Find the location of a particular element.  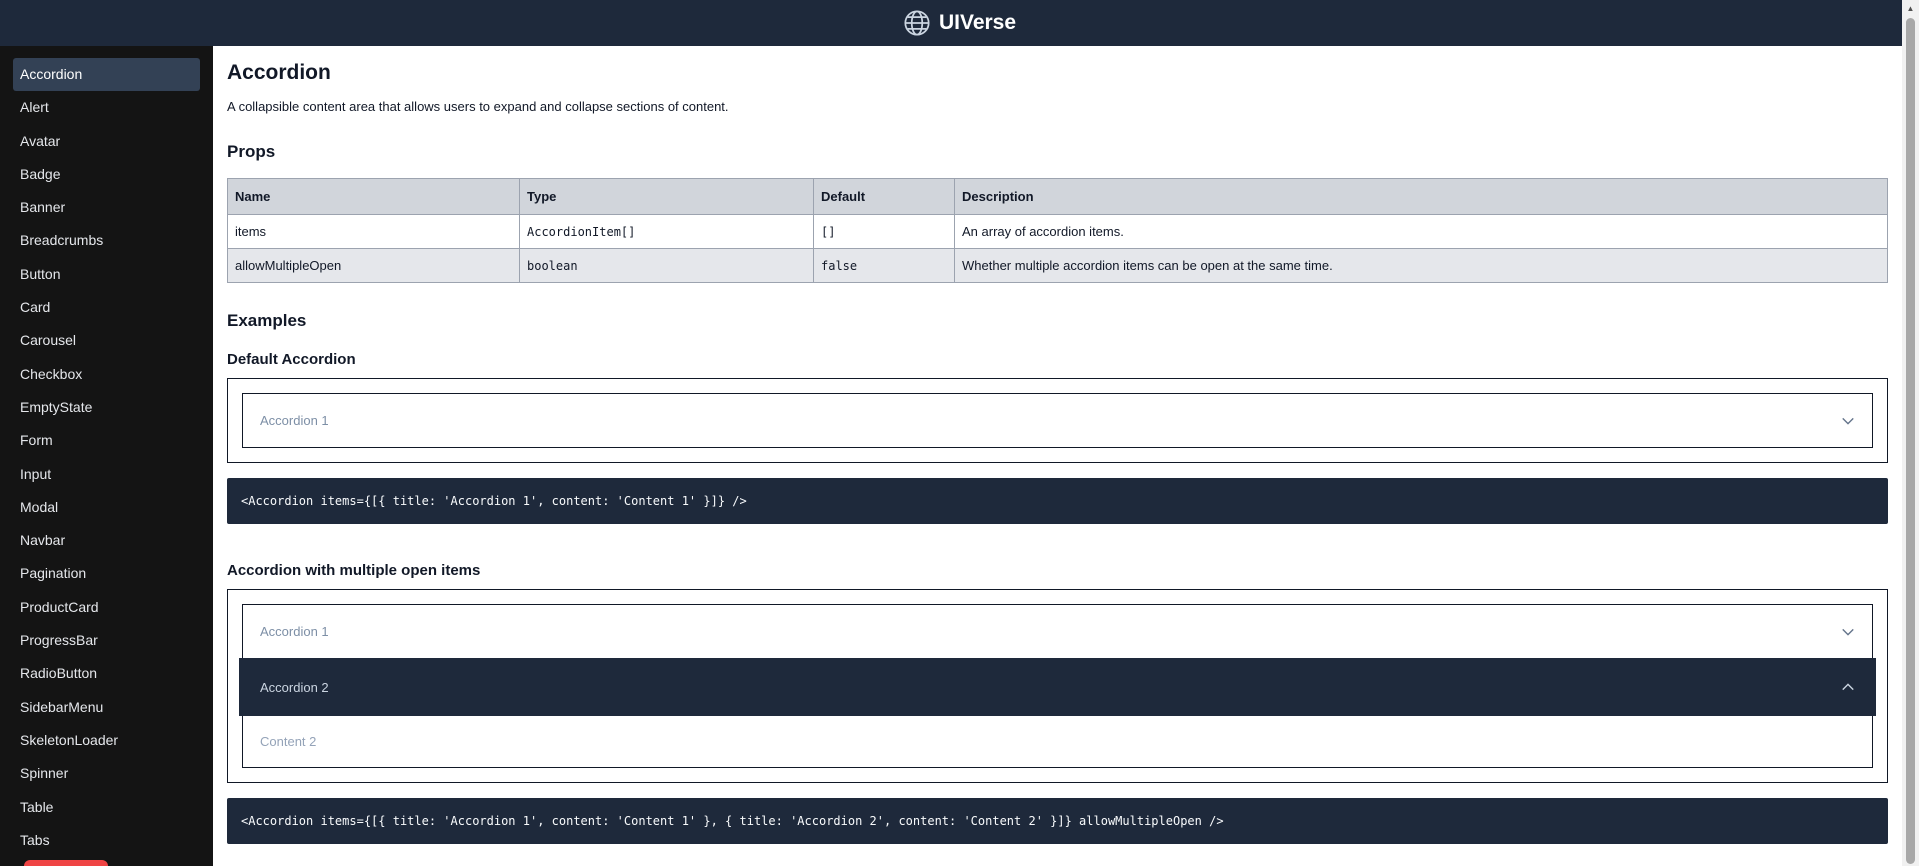

sidebar-item-avatar: Avatar is located at coordinates (106, 141).